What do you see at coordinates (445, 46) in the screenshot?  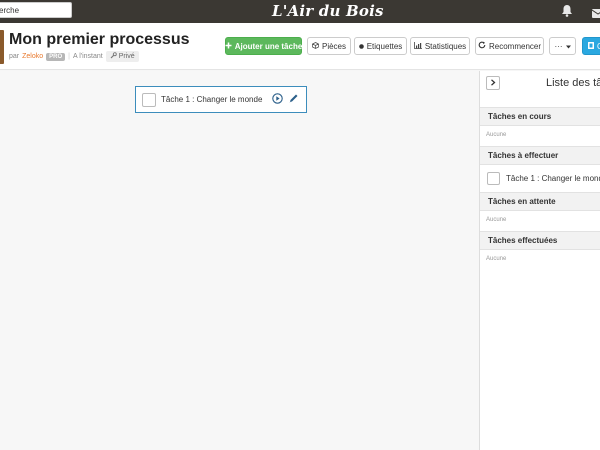 I see `statistics-label: Statistiques` at bounding box center [445, 46].